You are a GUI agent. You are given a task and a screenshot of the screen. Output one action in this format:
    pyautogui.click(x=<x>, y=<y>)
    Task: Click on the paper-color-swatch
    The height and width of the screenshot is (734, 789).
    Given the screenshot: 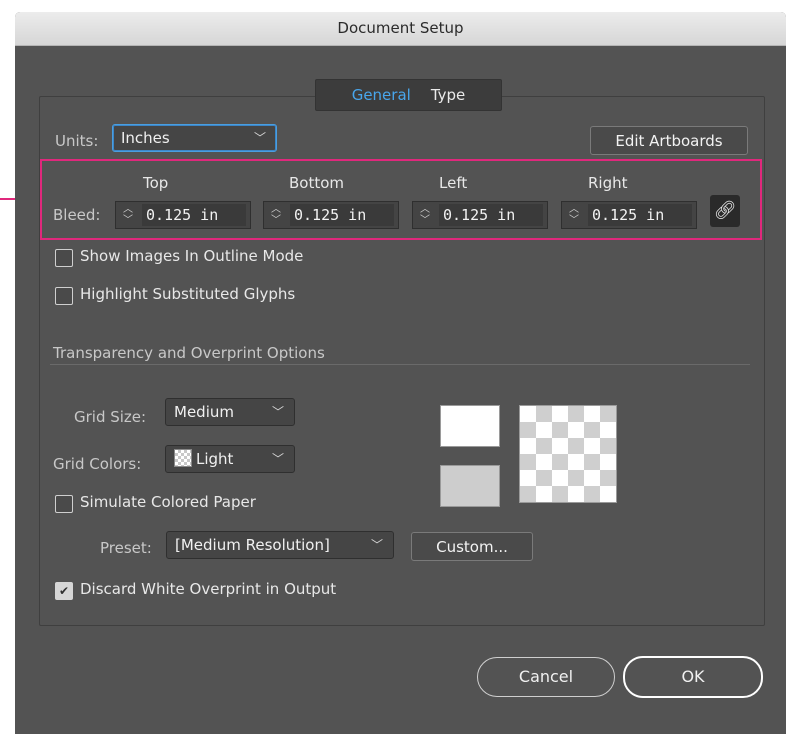 What is the action you would take?
    pyautogui.click(x=470, y=426)
    